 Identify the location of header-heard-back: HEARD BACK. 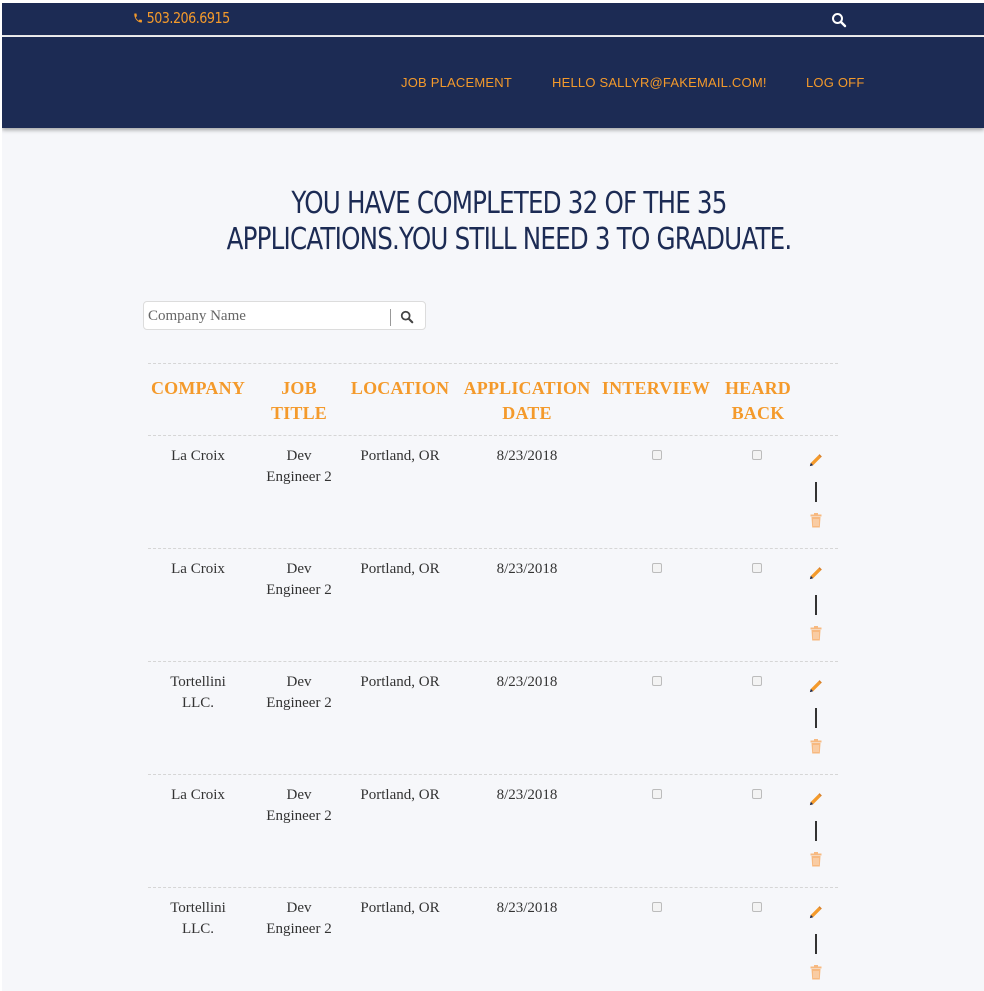
(758, 401).